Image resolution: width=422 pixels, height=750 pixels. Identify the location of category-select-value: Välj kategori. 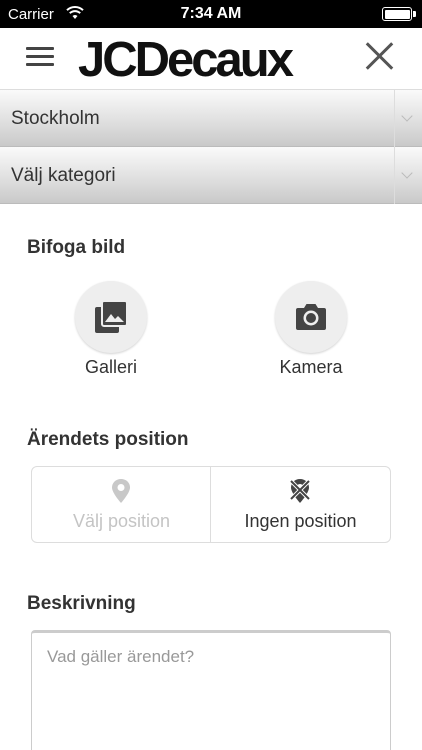
(63, 175).